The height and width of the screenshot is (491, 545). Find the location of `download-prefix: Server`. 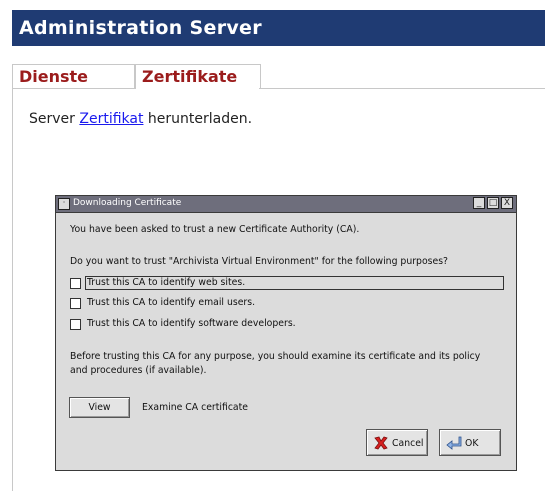

download-prefix: Server is located at coordinates (54, 119).